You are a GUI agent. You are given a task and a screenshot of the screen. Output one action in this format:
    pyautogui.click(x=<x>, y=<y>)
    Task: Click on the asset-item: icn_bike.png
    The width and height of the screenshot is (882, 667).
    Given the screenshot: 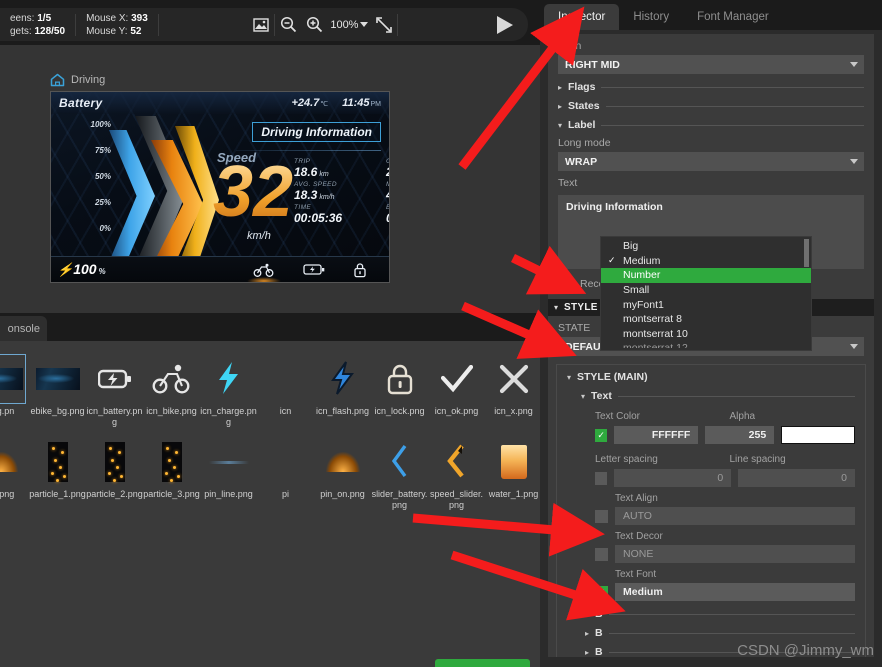 What is the action you would take?
    pyautogui.click(x=171, y=391)
    